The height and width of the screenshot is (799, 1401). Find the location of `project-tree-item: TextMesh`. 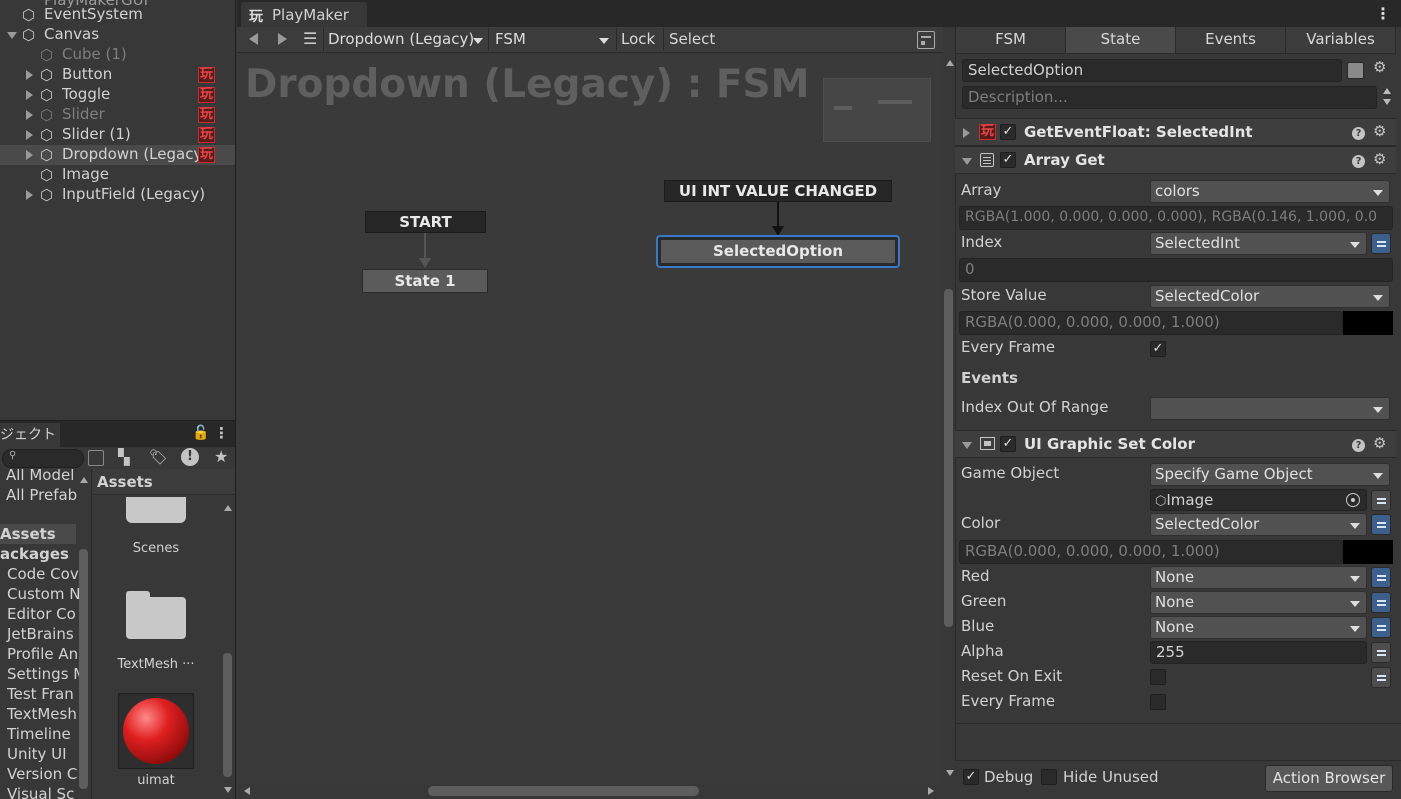

project-tree-item: TextMesh is located at coordinates (42, 714).